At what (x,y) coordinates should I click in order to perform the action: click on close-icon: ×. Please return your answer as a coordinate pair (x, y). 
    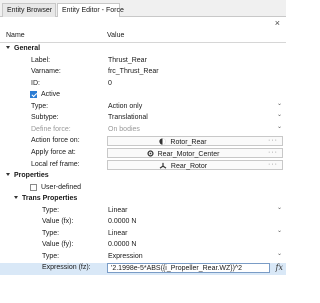
    Looking at the image, I should click on (277, 23).